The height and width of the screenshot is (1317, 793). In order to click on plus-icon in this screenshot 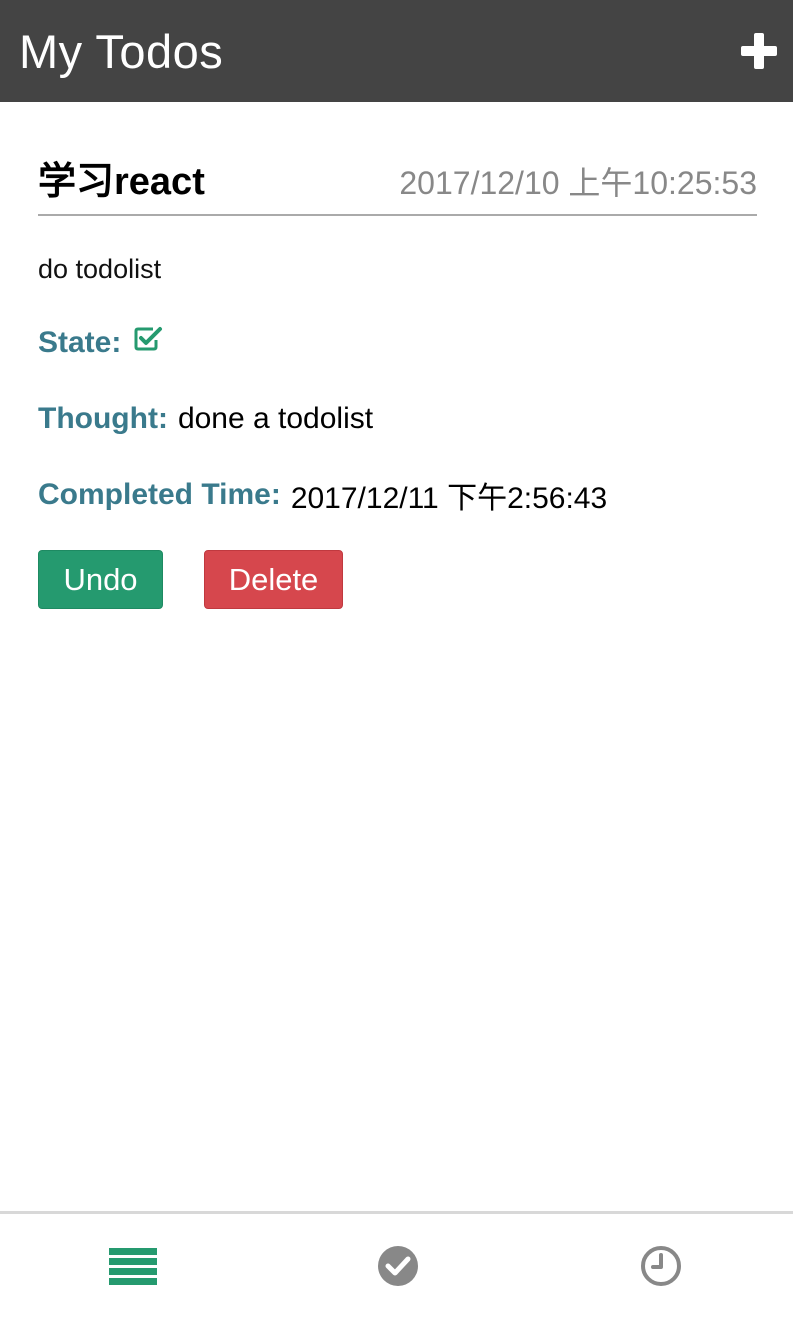, I will do `click(759, 51)`.